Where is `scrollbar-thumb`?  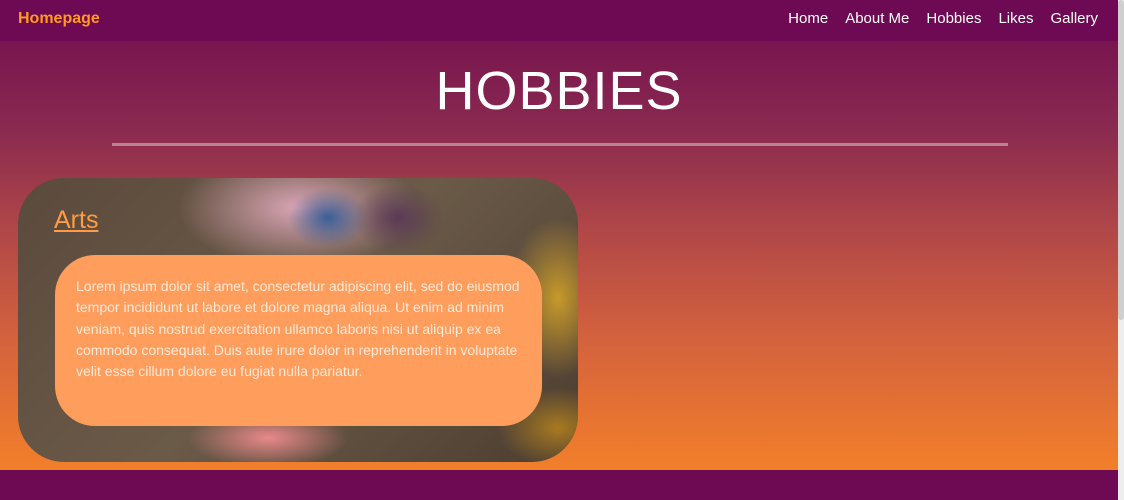 scrollbar-thumb is located at coordinates (1121, 160).